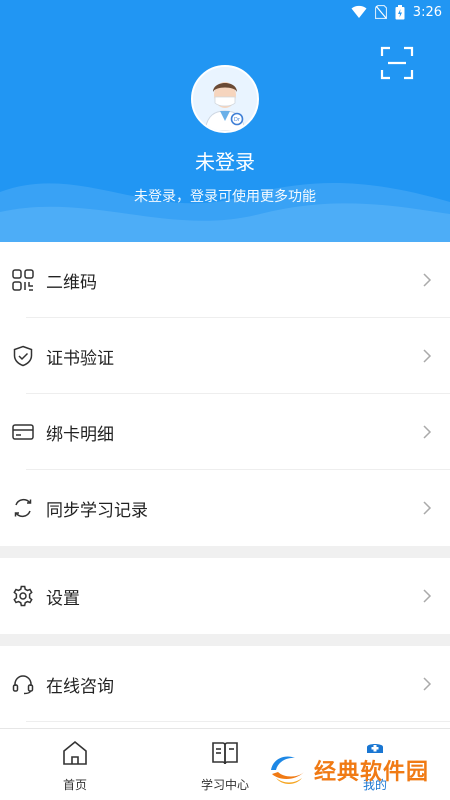 The height and width of the screenshot is (800, 450). I want to click on menu-item-sync-records: 同步学习记录, so click(225, 508).